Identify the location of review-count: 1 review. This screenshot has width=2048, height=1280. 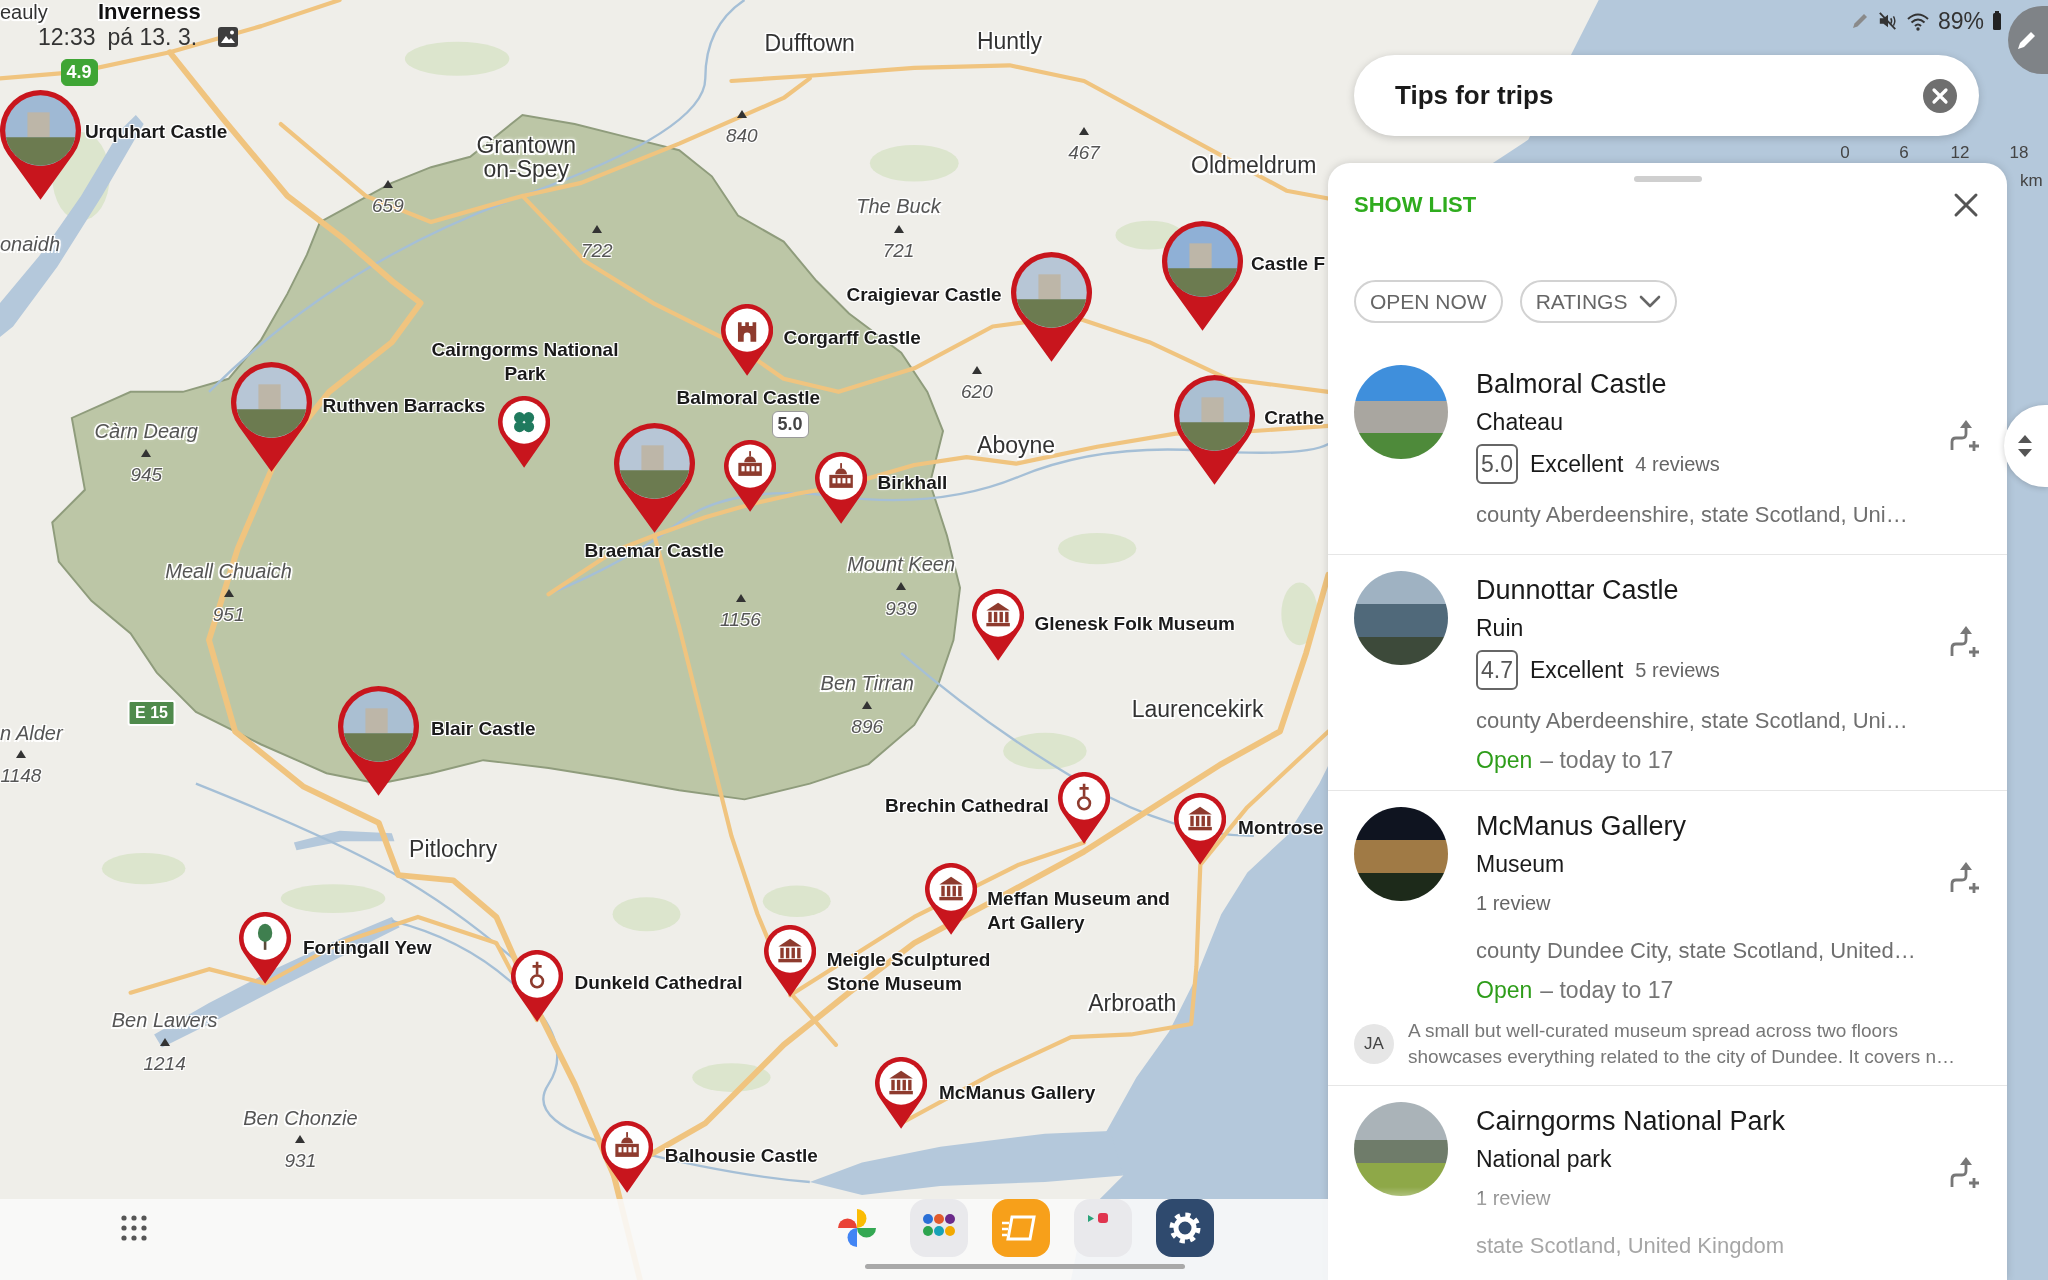
(1513, 1198).